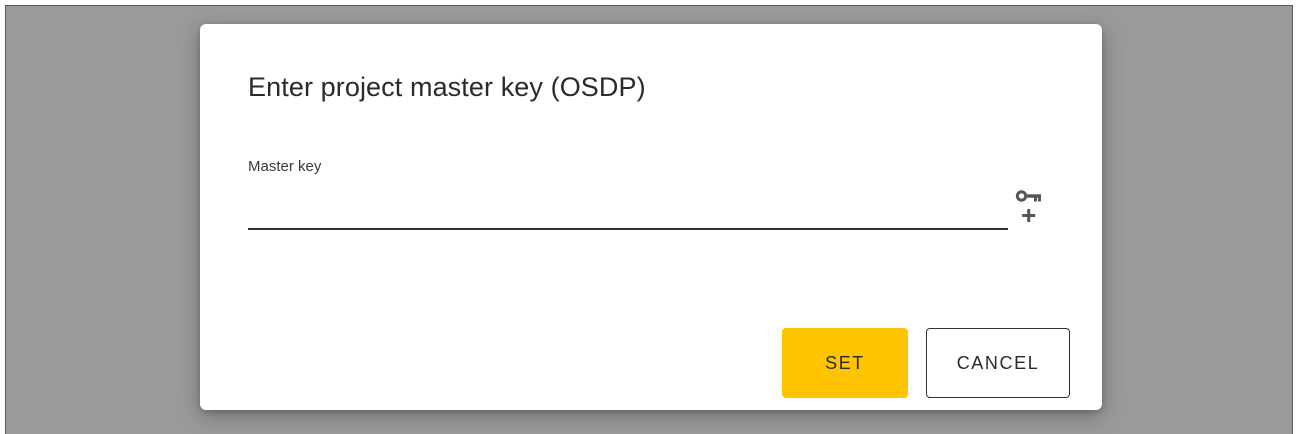 Image resolution: width=1296 pixels, height=434 pixels. What do you see at coordinates (628, 211) in the screenshot?
I see `master-key-input` at bounding box center [628, 211].